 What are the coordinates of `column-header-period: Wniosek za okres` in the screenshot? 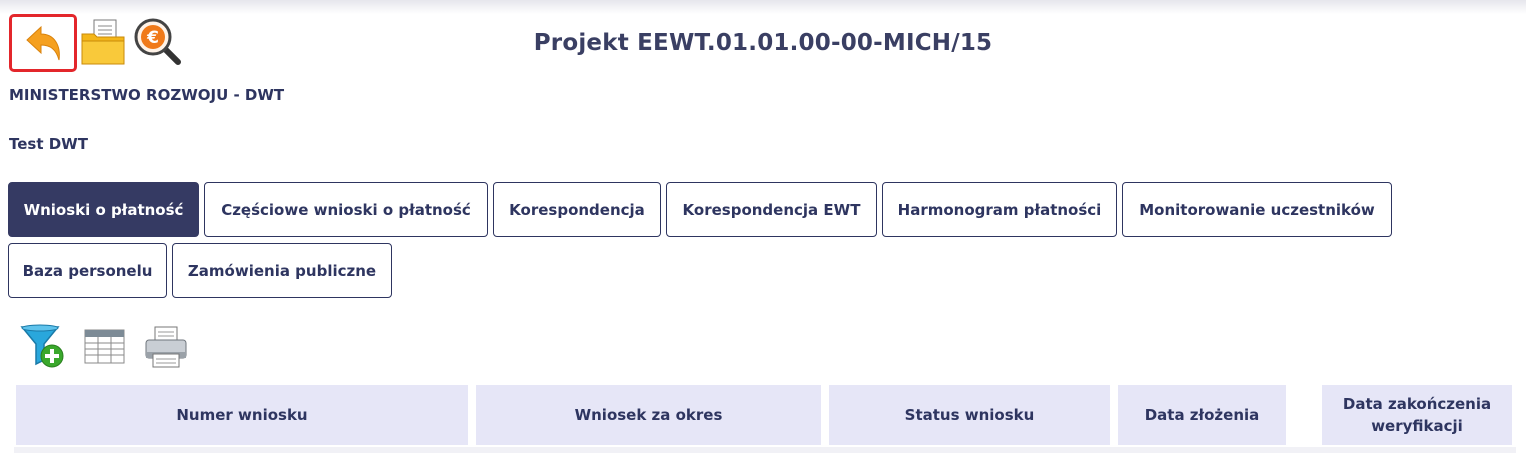 It's located at (648, 415).